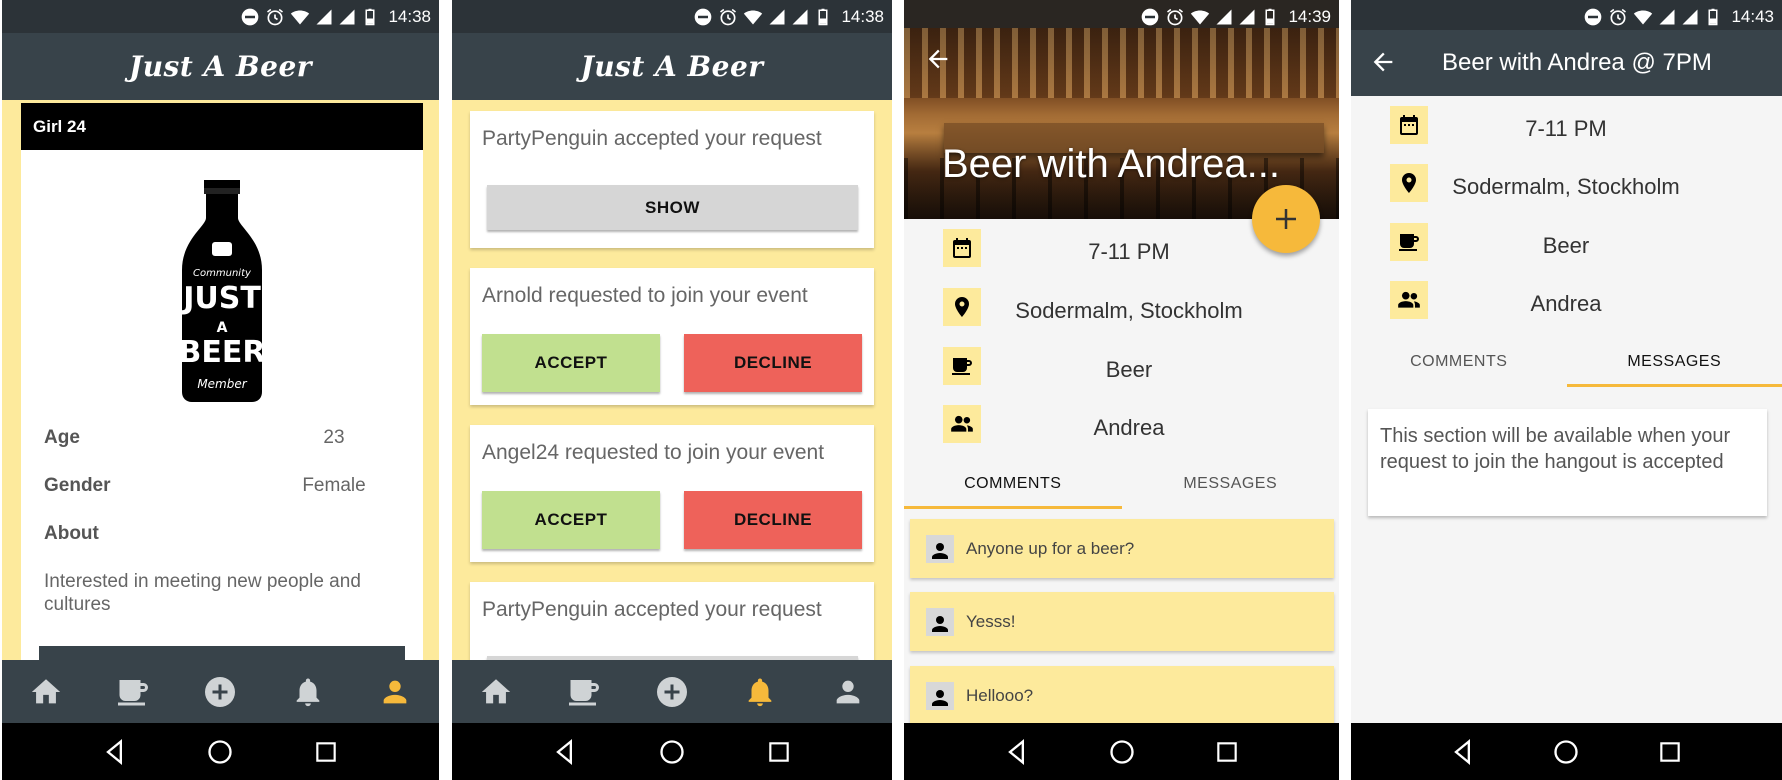 This screenshot has width=1782, height=780. I want to click on app-bar: Just A Beer, so click(672, 66).